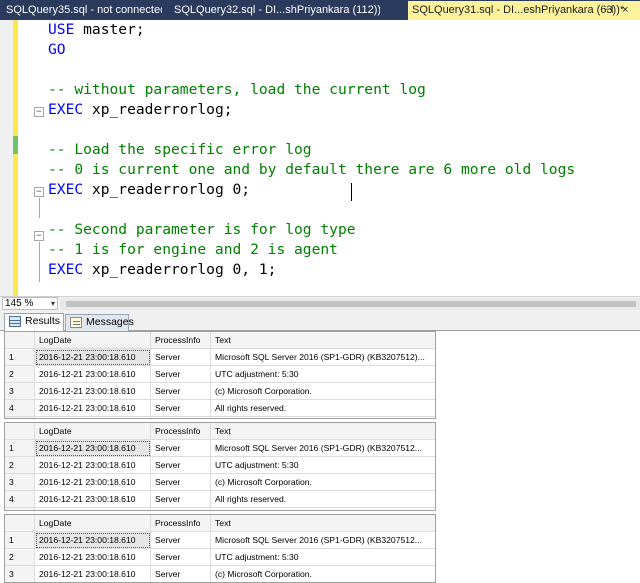 This screenshot has width=640, height=583. What do you see at coordinates (52, 303) in the screenshot?
I see `chevron-down-icon: ▾` at bounding box center [52, 303].